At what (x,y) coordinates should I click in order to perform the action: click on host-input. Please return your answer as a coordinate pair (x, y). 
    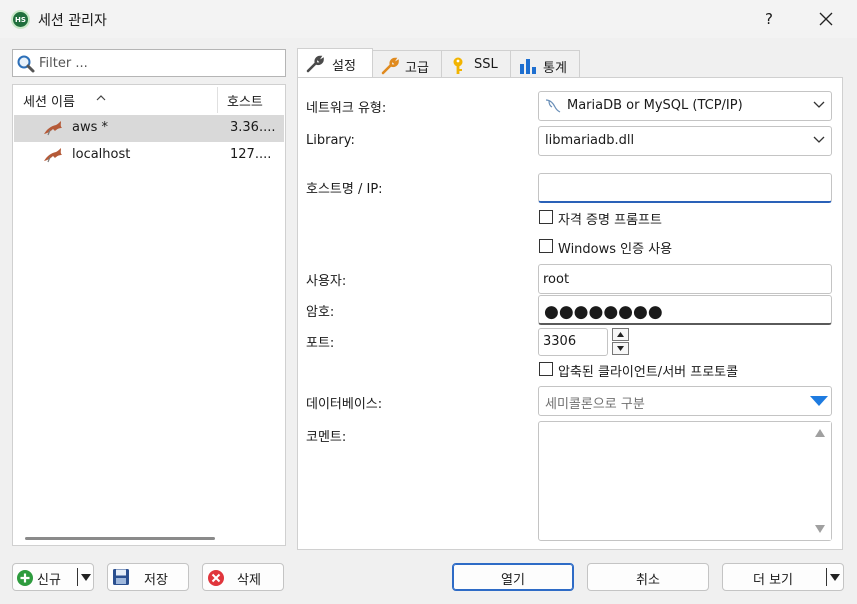
    Looking at the image, I should click on (685, 188).